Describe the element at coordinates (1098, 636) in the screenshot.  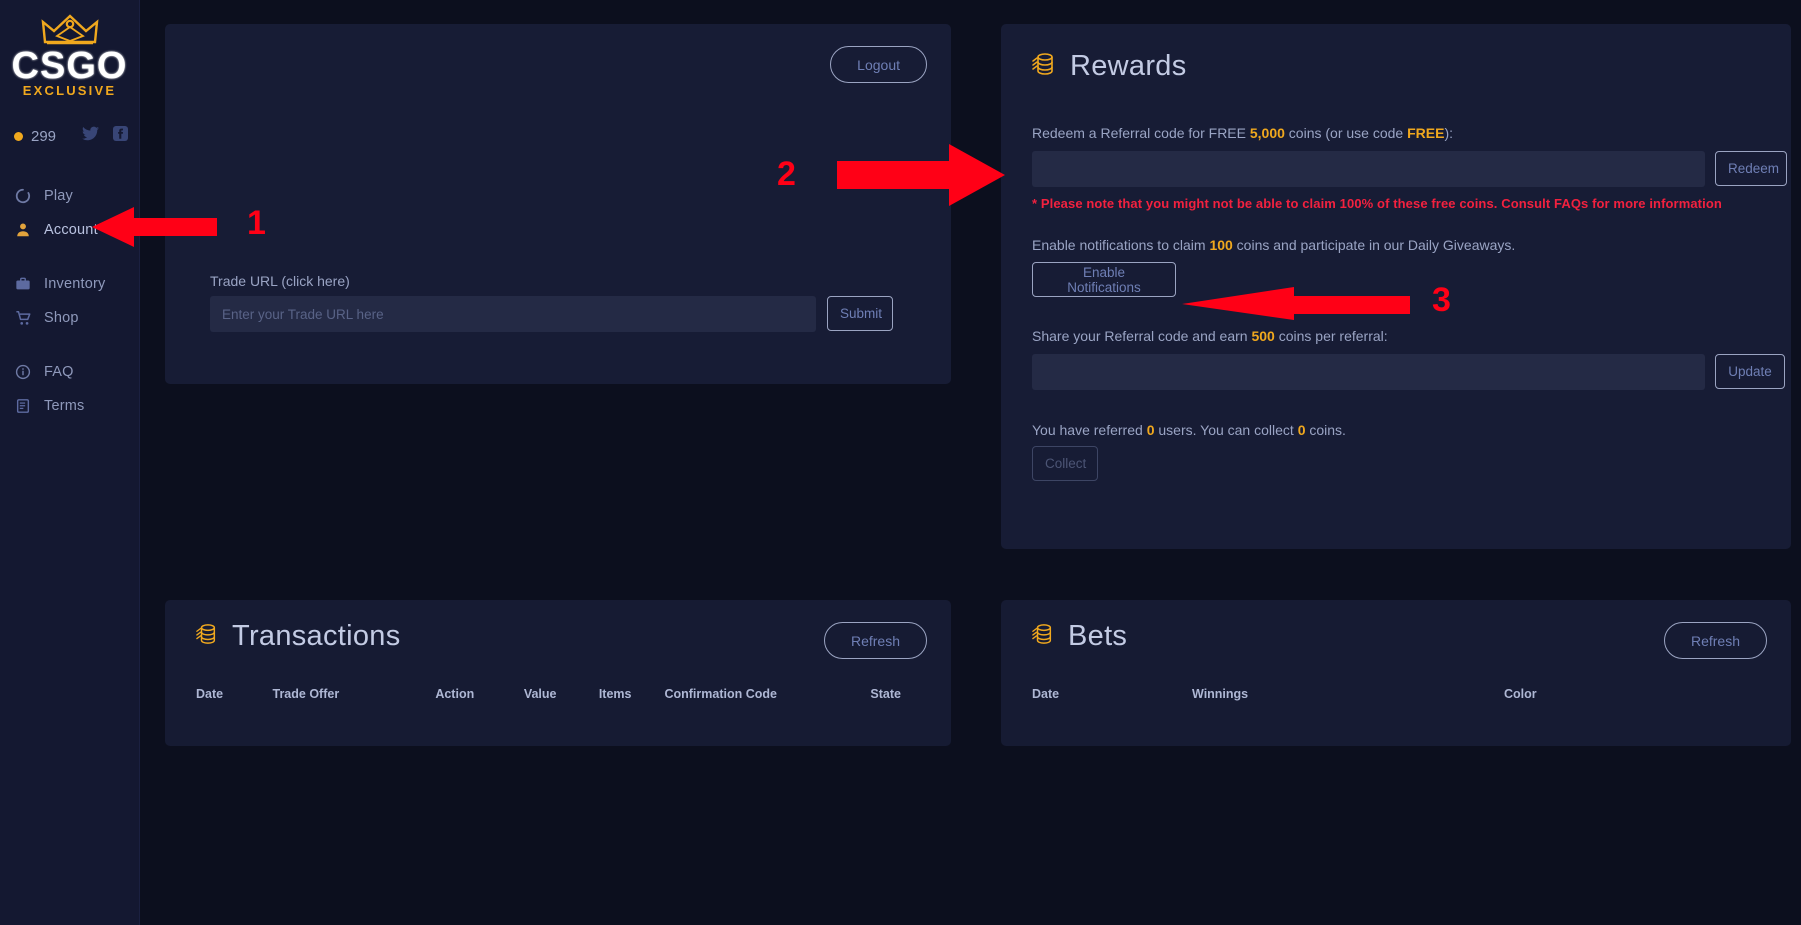
I see `bets-title: Bets` at that location.